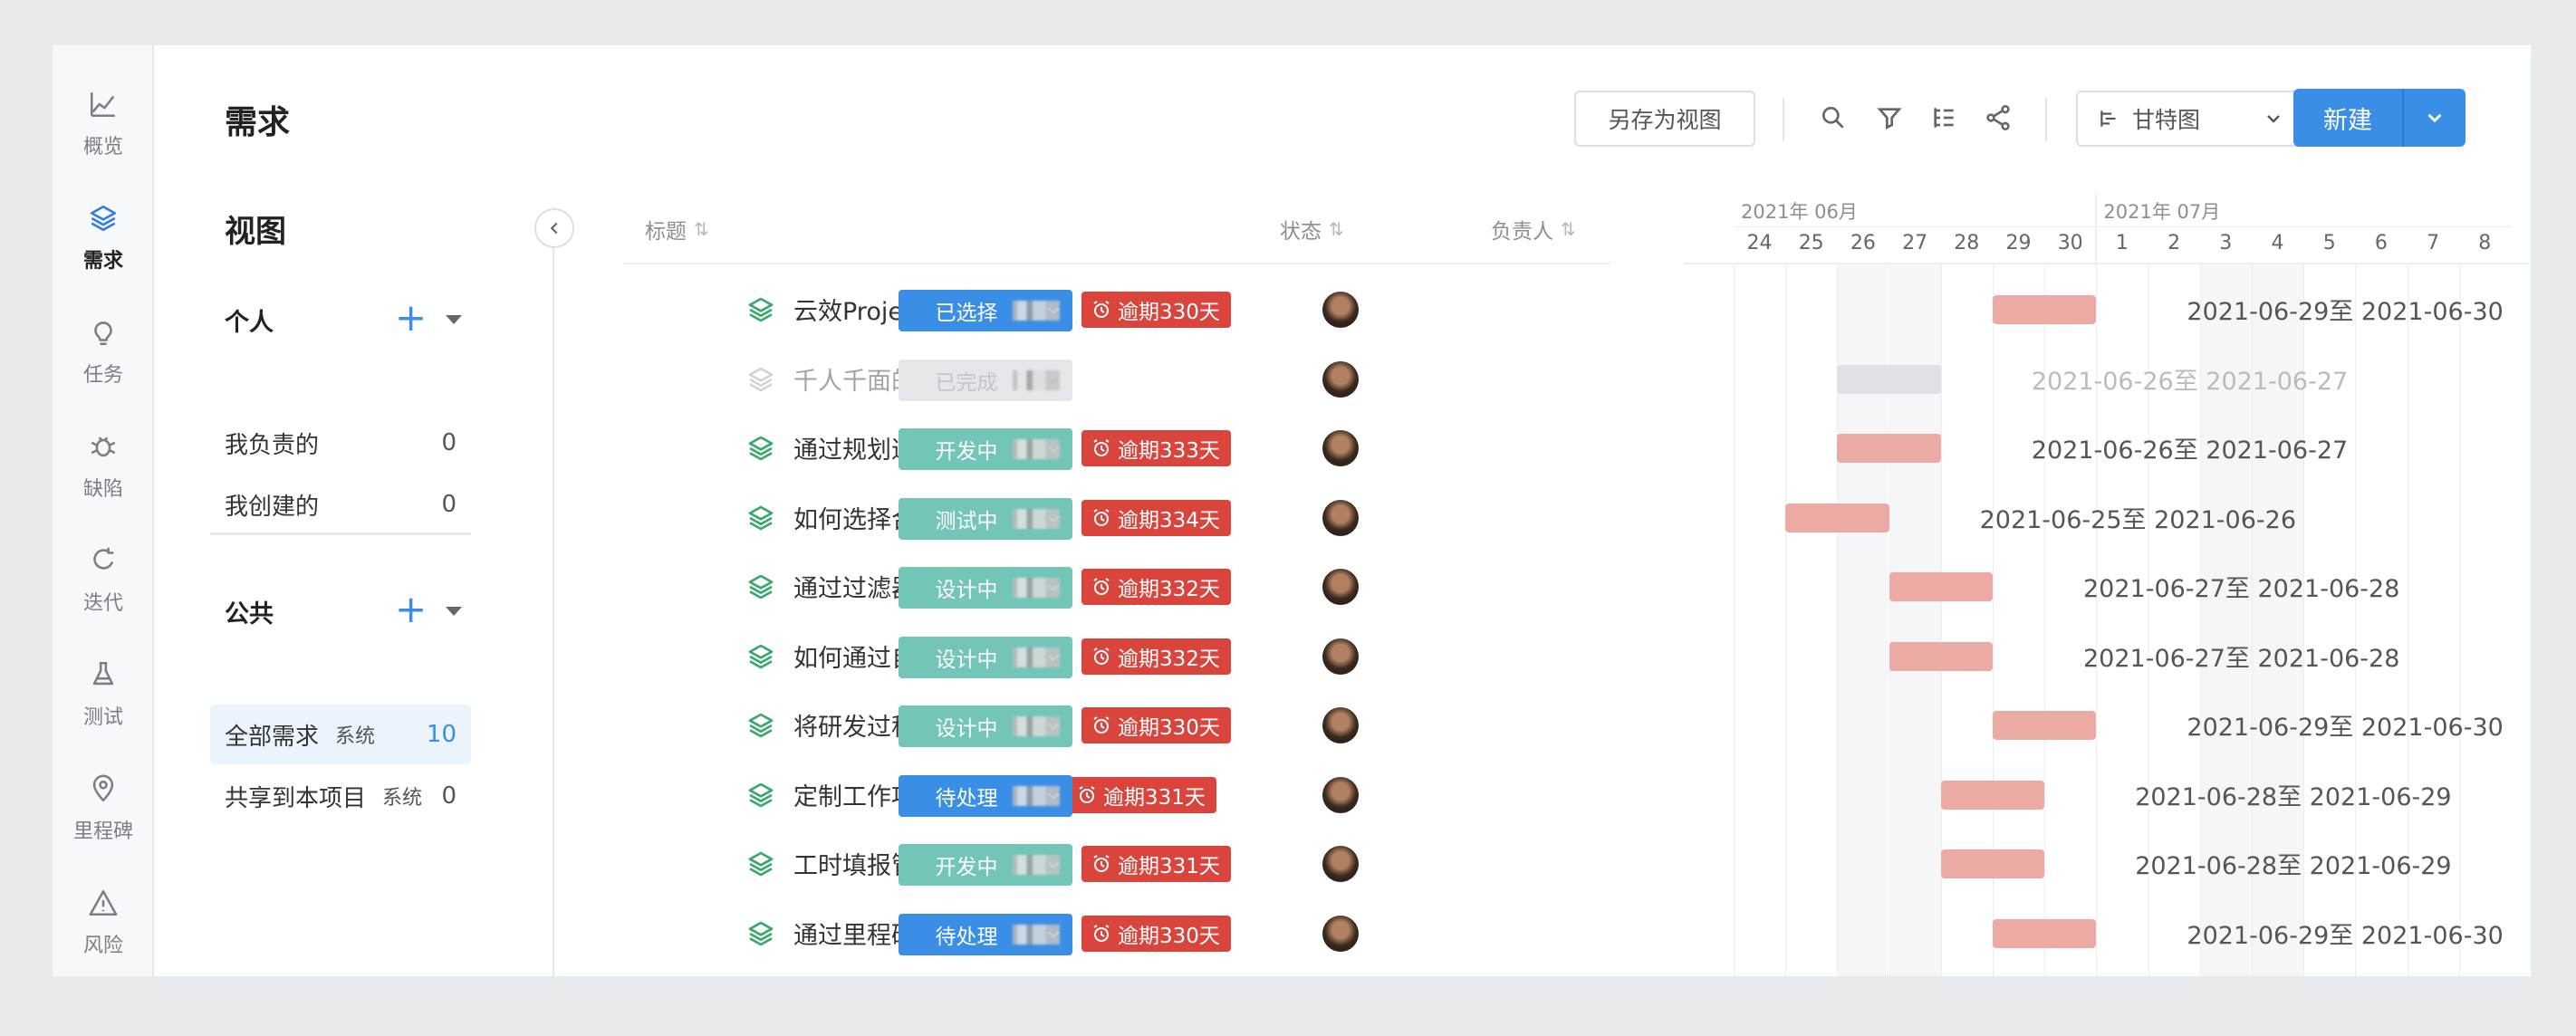 The height and width of the screenshot is (1036, 2576). Describe the element at coordinates (340, 796) in the screenshot. I see `view-item: 共享到本项目 系统 0` at that location.